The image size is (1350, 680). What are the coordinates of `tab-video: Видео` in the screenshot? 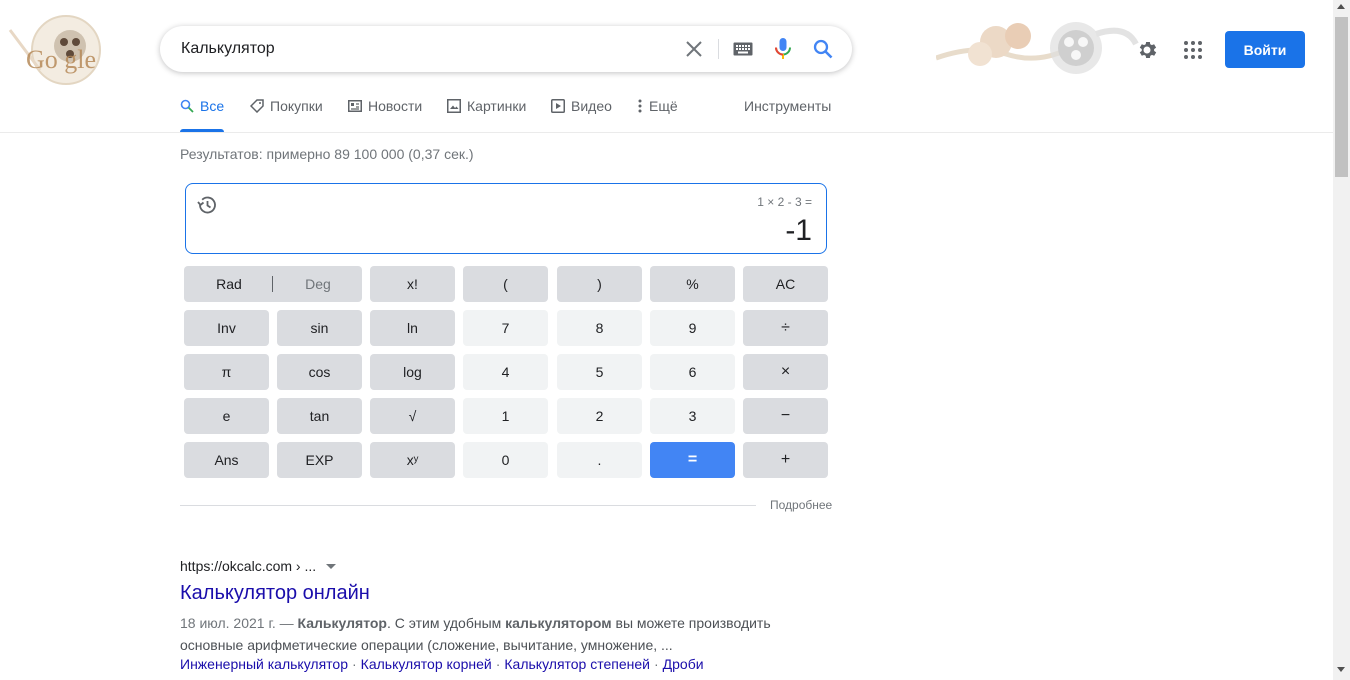 It's located at (581, 115).